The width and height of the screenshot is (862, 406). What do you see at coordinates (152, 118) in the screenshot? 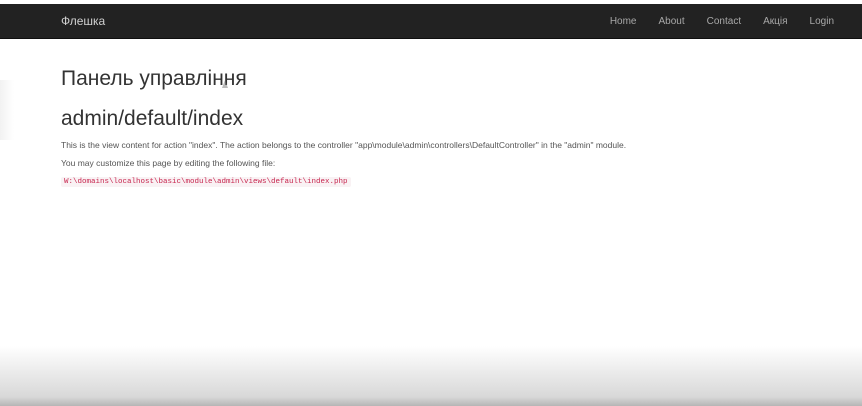
I see `route-title: admin/default/index` at bounding box center [152, 118].